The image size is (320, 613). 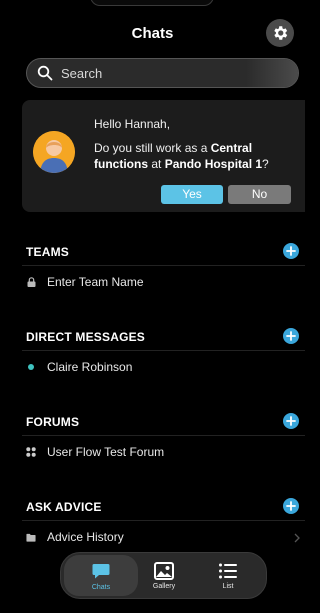 I want to click on question-prefix: Do you still work as a, so click(x=152, y=148).